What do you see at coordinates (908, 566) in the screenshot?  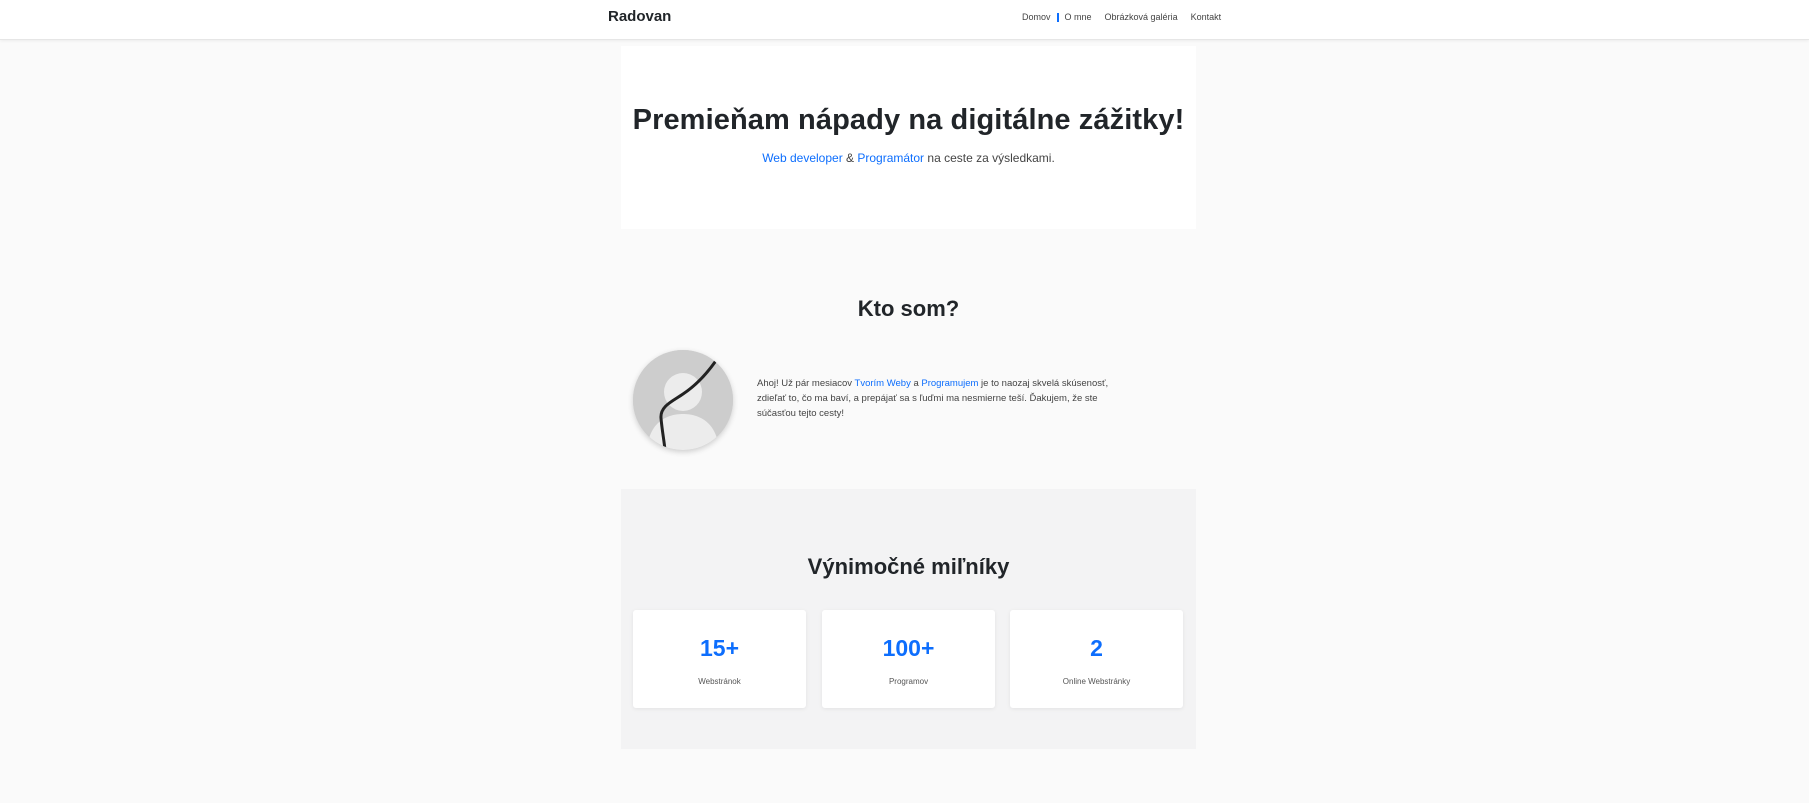 I see `milestones-heading: Výnimočné miľníky` at bounding box center [908, 566].